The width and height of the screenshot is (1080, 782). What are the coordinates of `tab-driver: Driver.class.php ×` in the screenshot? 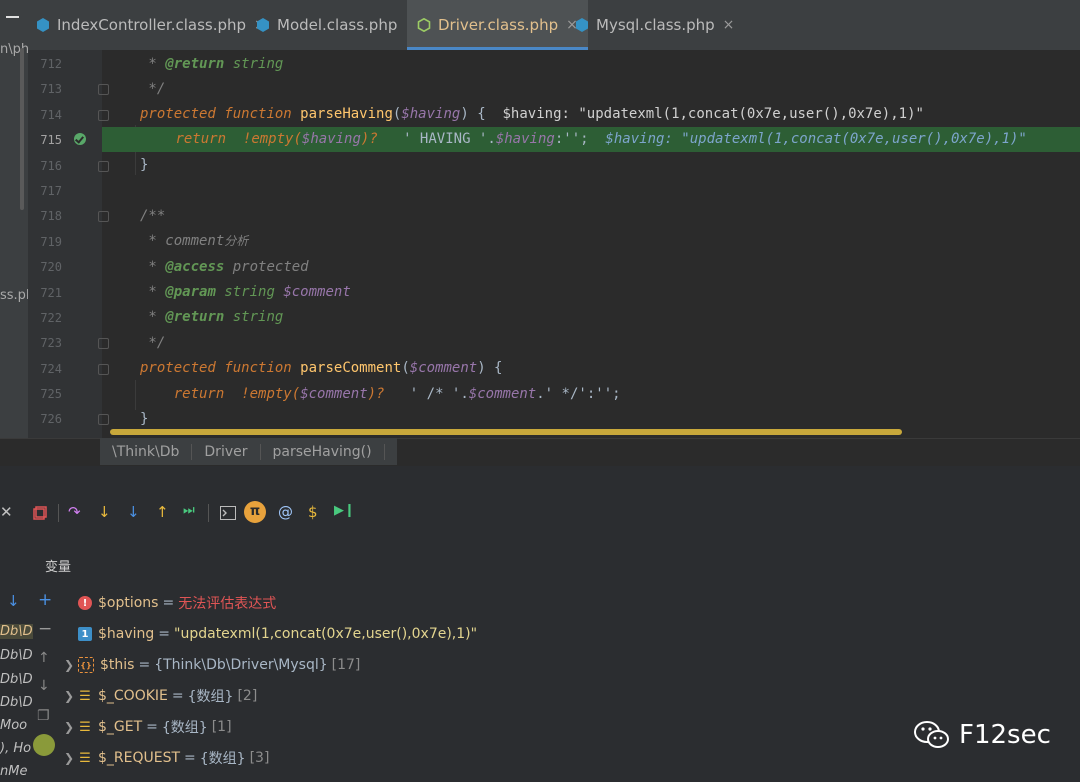 It's located at (497, 25).